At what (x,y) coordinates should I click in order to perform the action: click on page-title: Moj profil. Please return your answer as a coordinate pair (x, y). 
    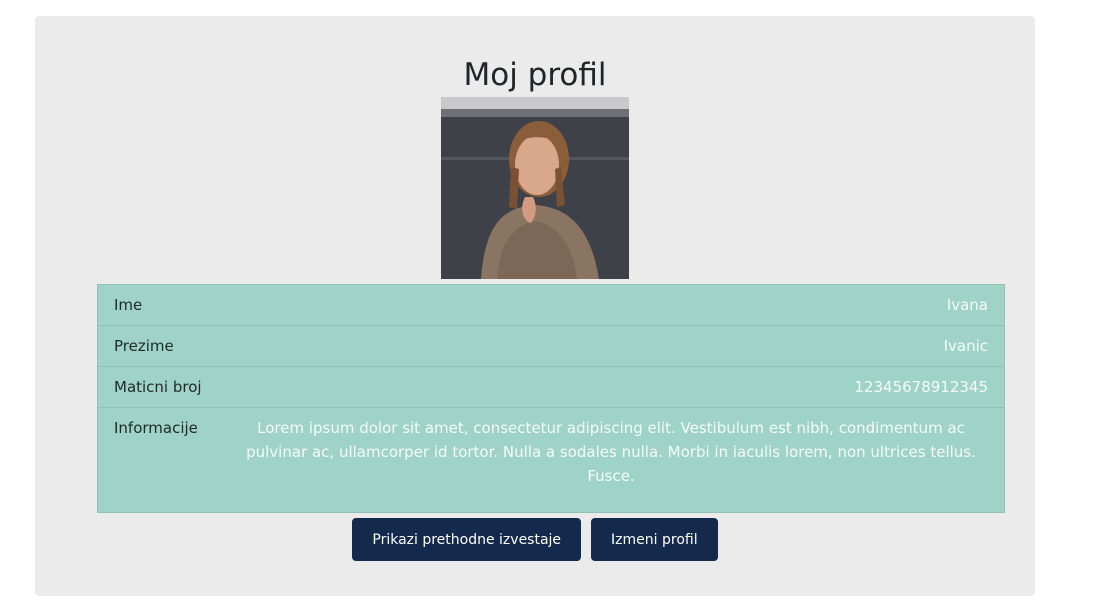
    Looking at the image, I should click on (535, 75).